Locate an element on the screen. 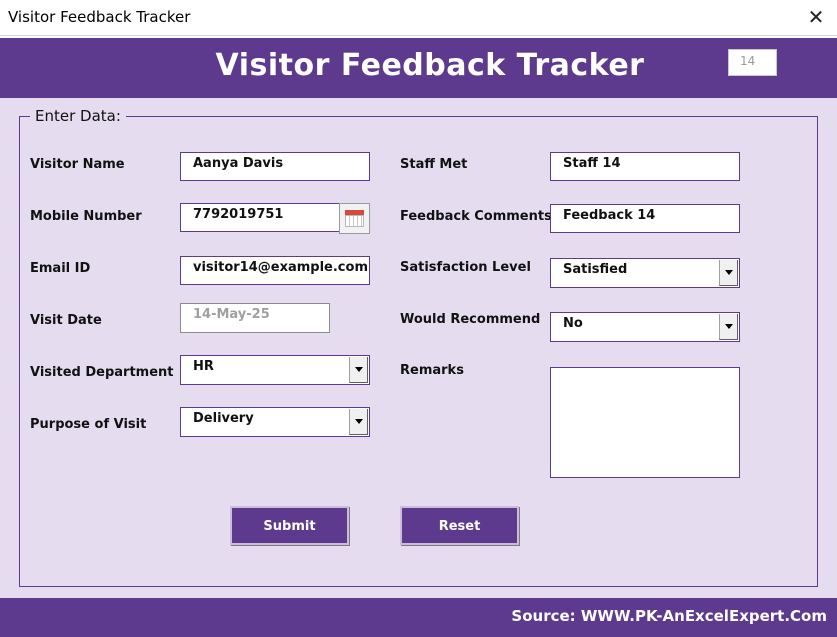  satisfaction-level-label: Satisfaction Level is located at coordinates (465, 267).